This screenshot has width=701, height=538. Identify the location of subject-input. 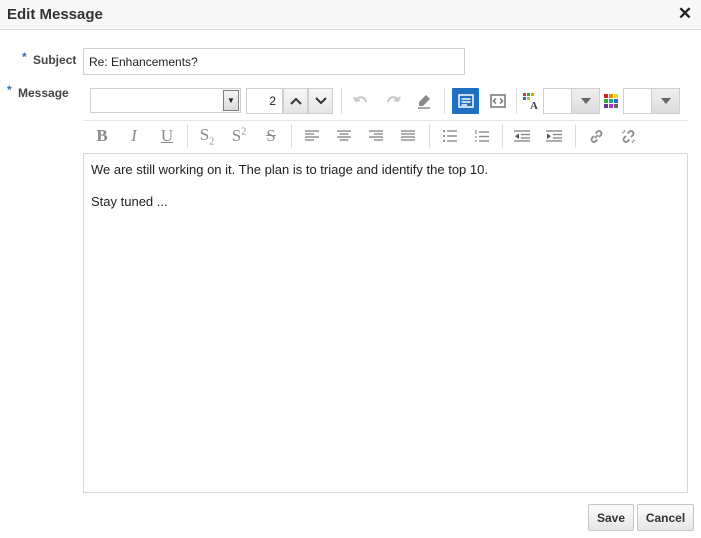
(274, 61).